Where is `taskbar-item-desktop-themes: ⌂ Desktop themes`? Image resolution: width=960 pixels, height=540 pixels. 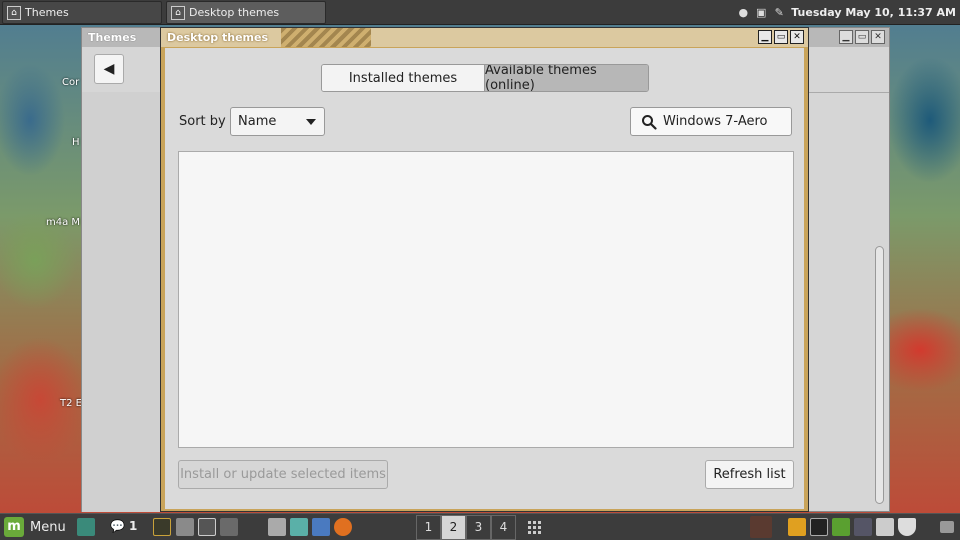
taskbar-item-desktop-themes: ⌂ Desktop themes is located at coordinates (246, 12).